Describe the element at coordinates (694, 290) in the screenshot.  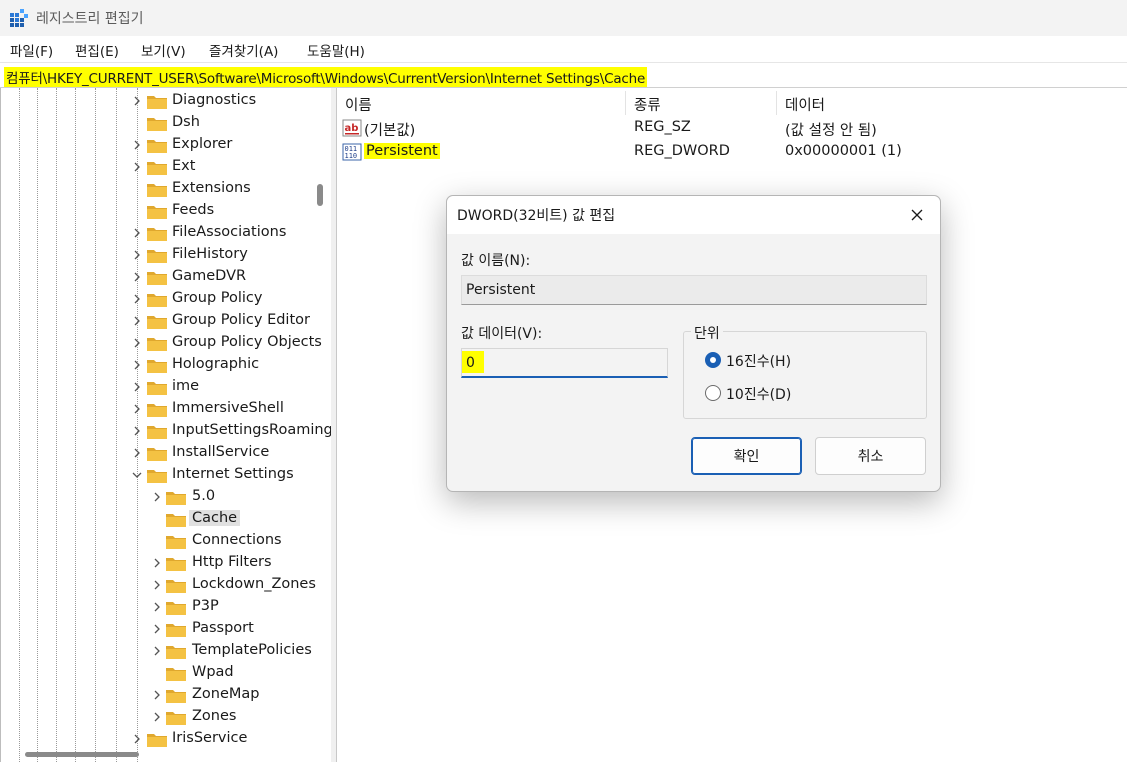
I see `value-name-field: Persistent` at that location.